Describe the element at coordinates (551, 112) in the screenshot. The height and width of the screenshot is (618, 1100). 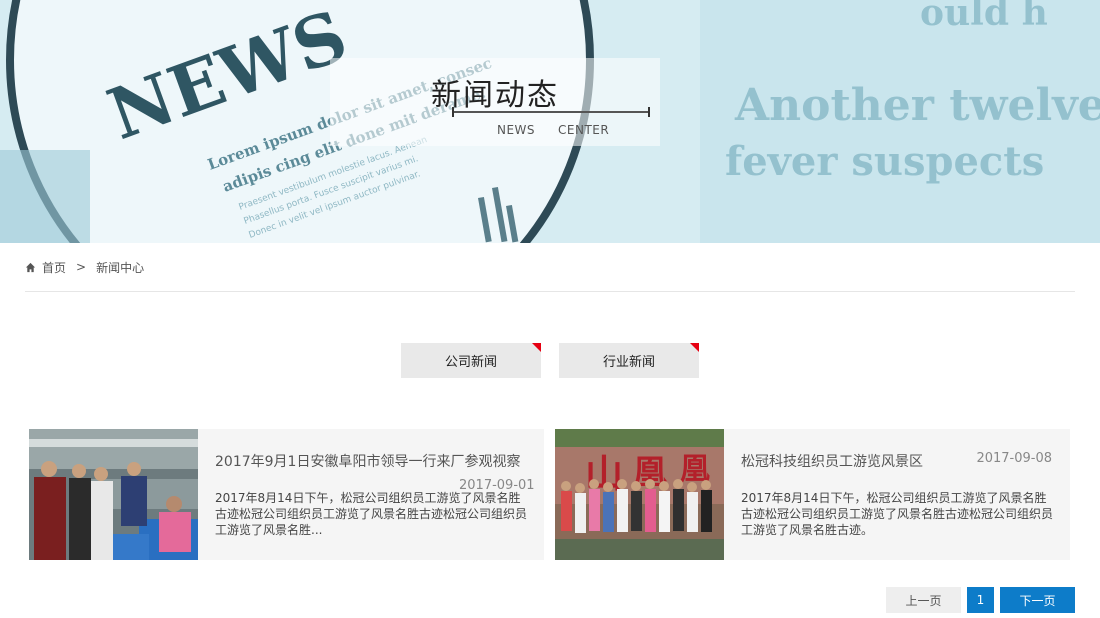
I see `banner-divider` at that location.